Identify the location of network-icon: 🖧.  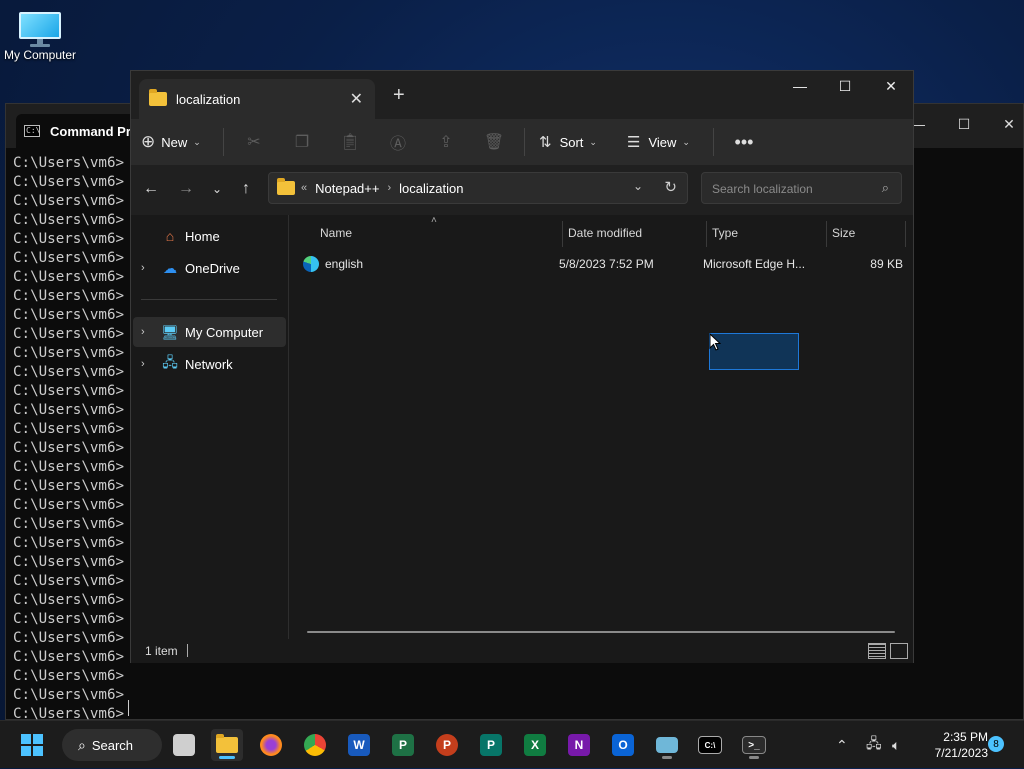
(170, 362).